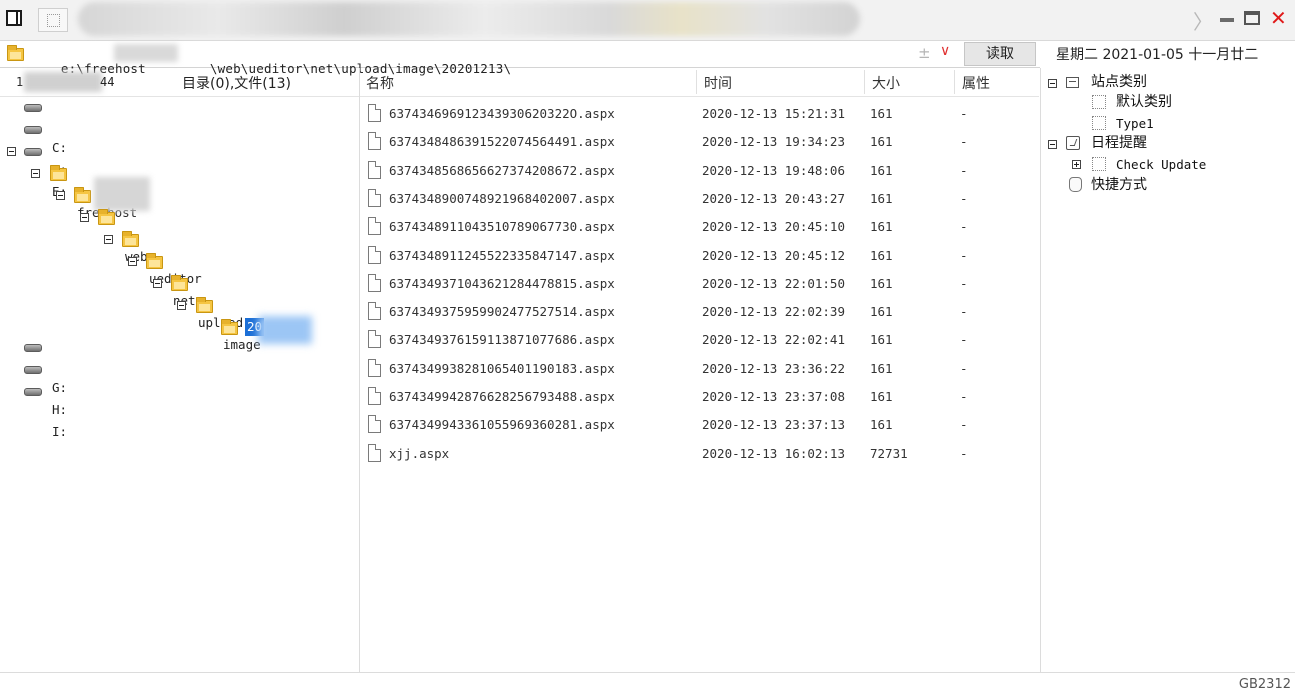 Image resolution: width=1295 pixels, height=696 pixels. What do you see at coordinates (20, 82) in the screenshot?
I see `tree-header-count-start: 1` at bounding box center [20, 82].